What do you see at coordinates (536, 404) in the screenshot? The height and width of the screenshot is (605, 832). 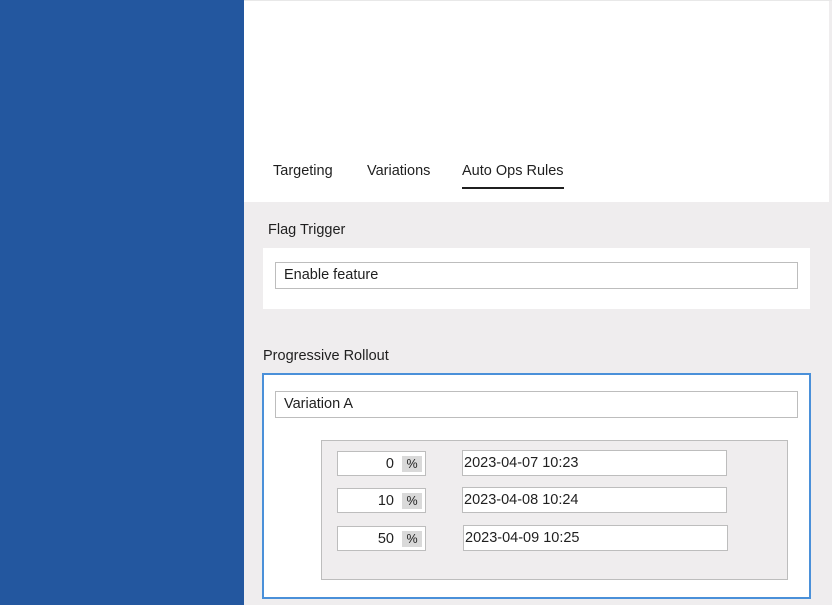 I see `variation-select: Variation A` at bounding box center [536, 404].